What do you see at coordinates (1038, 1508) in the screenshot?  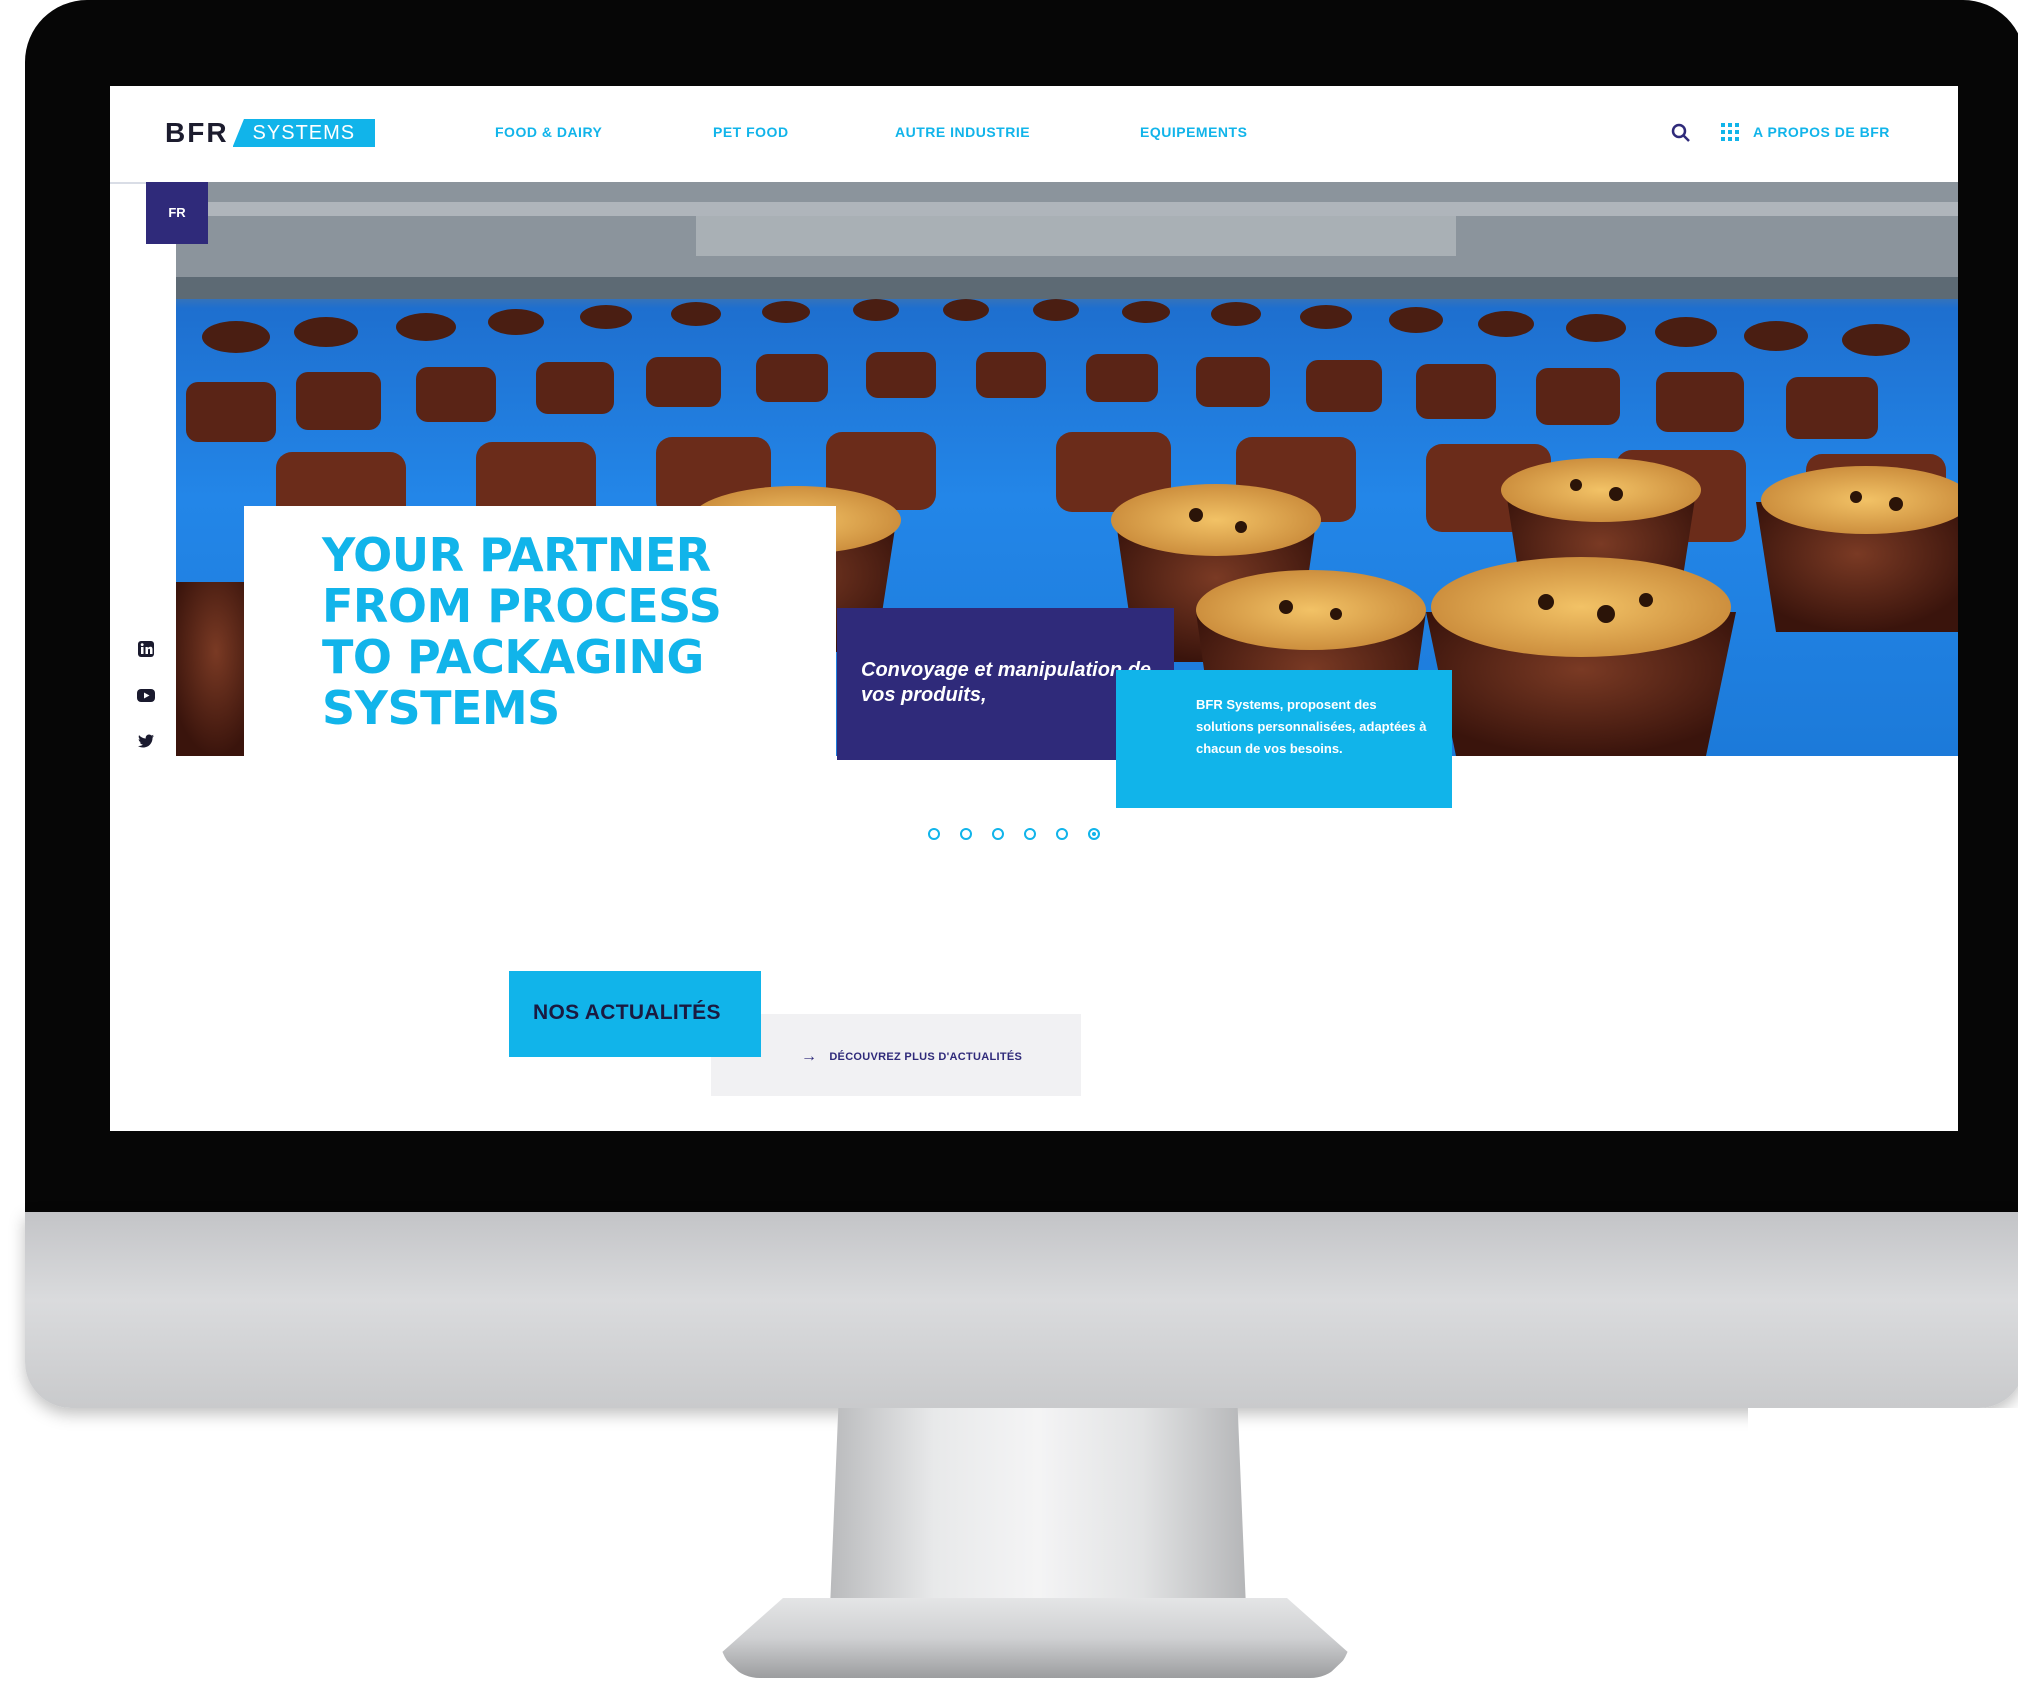 I see `monitor-stand-neck` at bounding box center [1038, 1508].